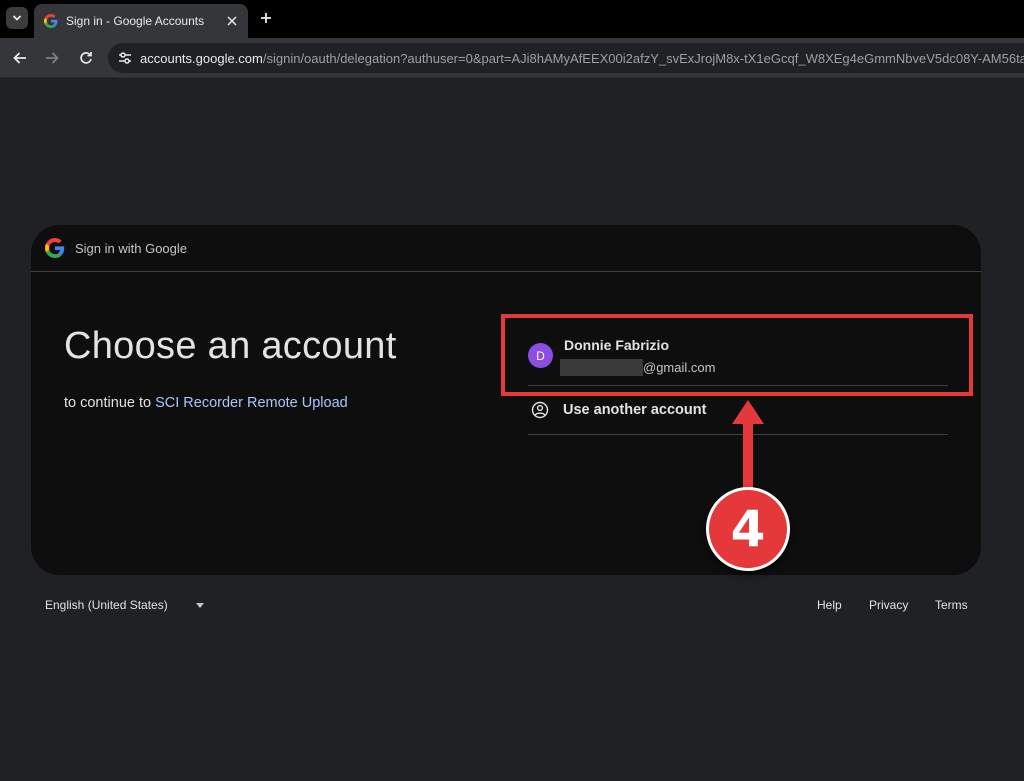  I want to click on step-number-badge: 4, so click(748, 529).